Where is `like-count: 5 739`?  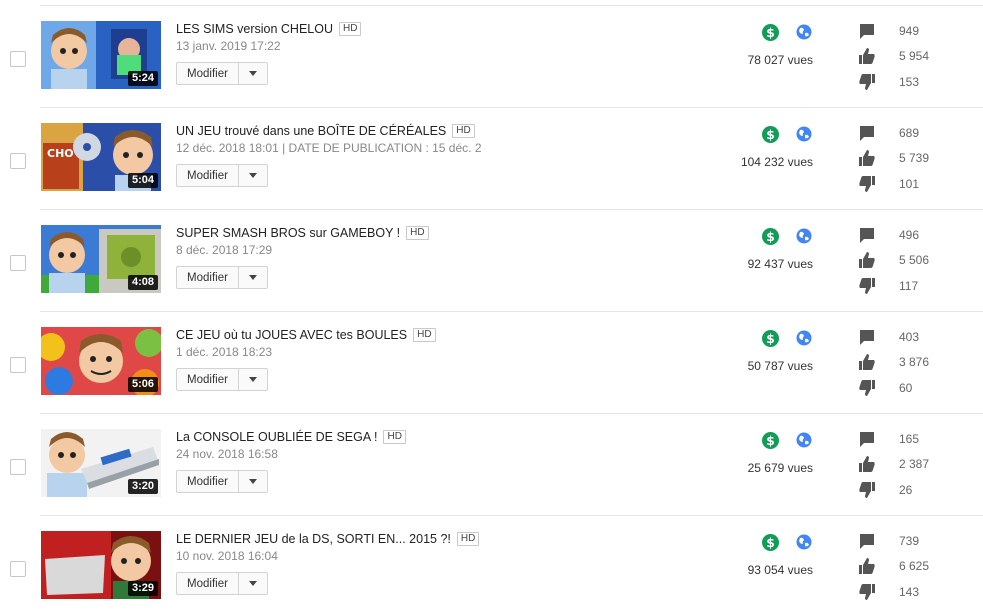
like-count: 5 739 is located at coordinates (914, 158).